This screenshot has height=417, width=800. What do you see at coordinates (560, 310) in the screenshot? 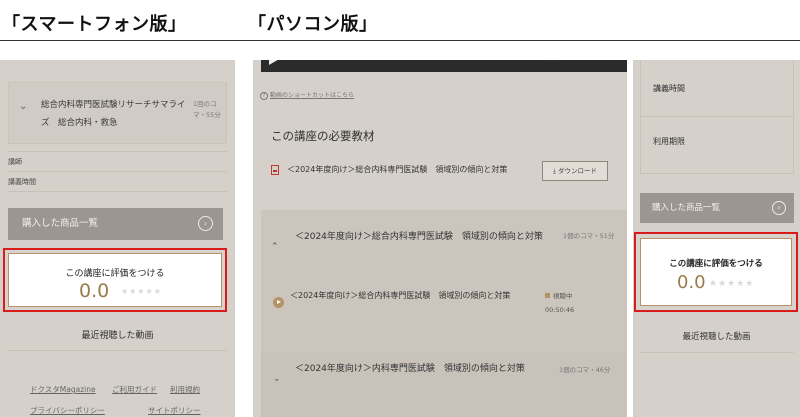
I see `lesson-duration: 00:50:46` at bounding box center [560, 310].